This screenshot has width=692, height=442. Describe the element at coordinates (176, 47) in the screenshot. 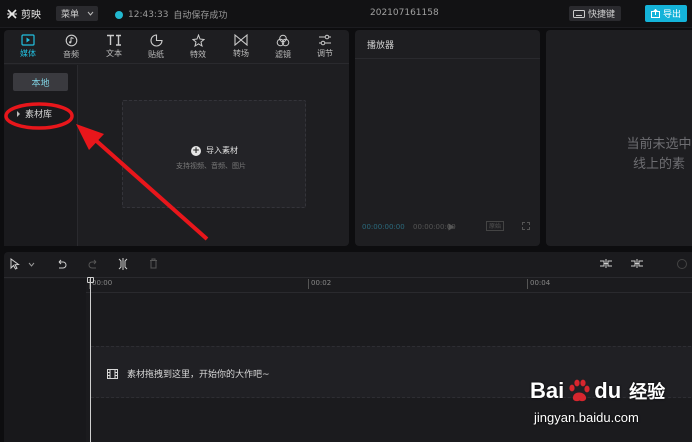

I see `media-toolbar: 媒体 音频 文本 贴纸 特效 转场 滤镜 调节` at that location.